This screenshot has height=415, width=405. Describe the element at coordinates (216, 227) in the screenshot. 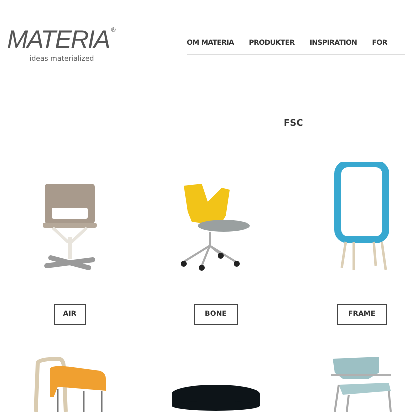

I see `office-chair-drawing` at that location.